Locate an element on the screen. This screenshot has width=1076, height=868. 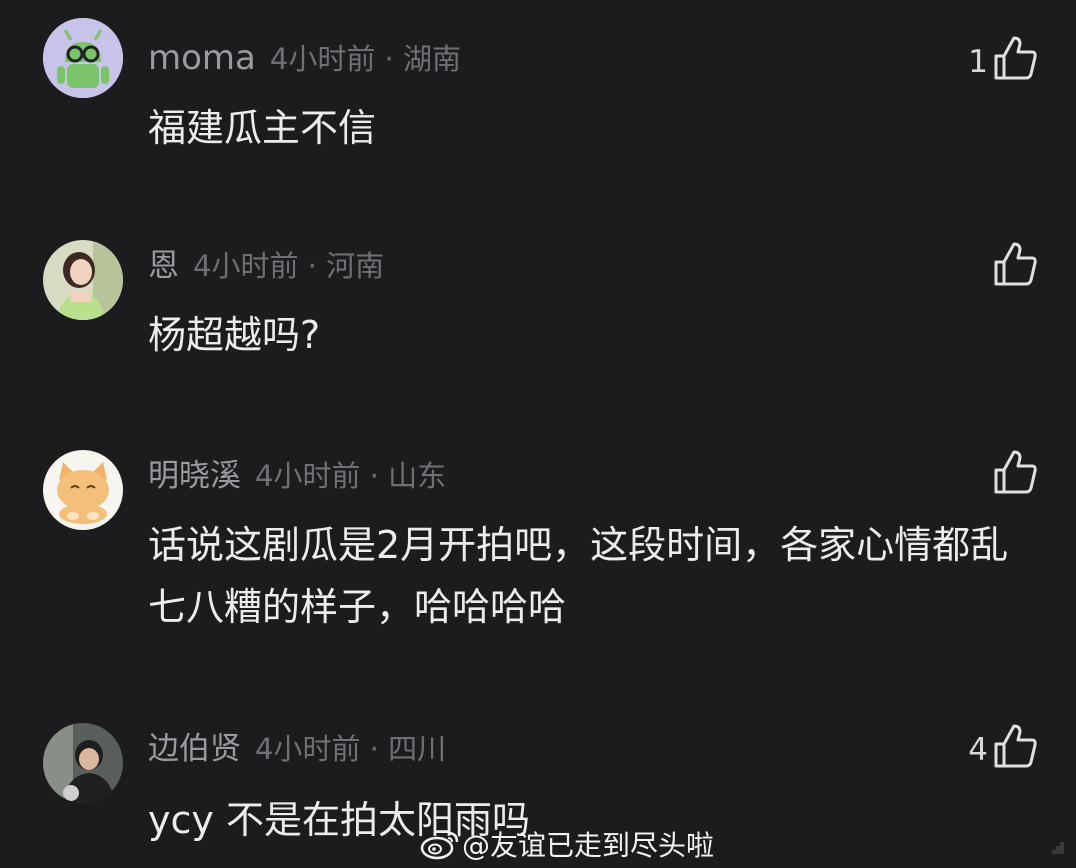
username: 边伯贤 is located at coordinates (194, 749).